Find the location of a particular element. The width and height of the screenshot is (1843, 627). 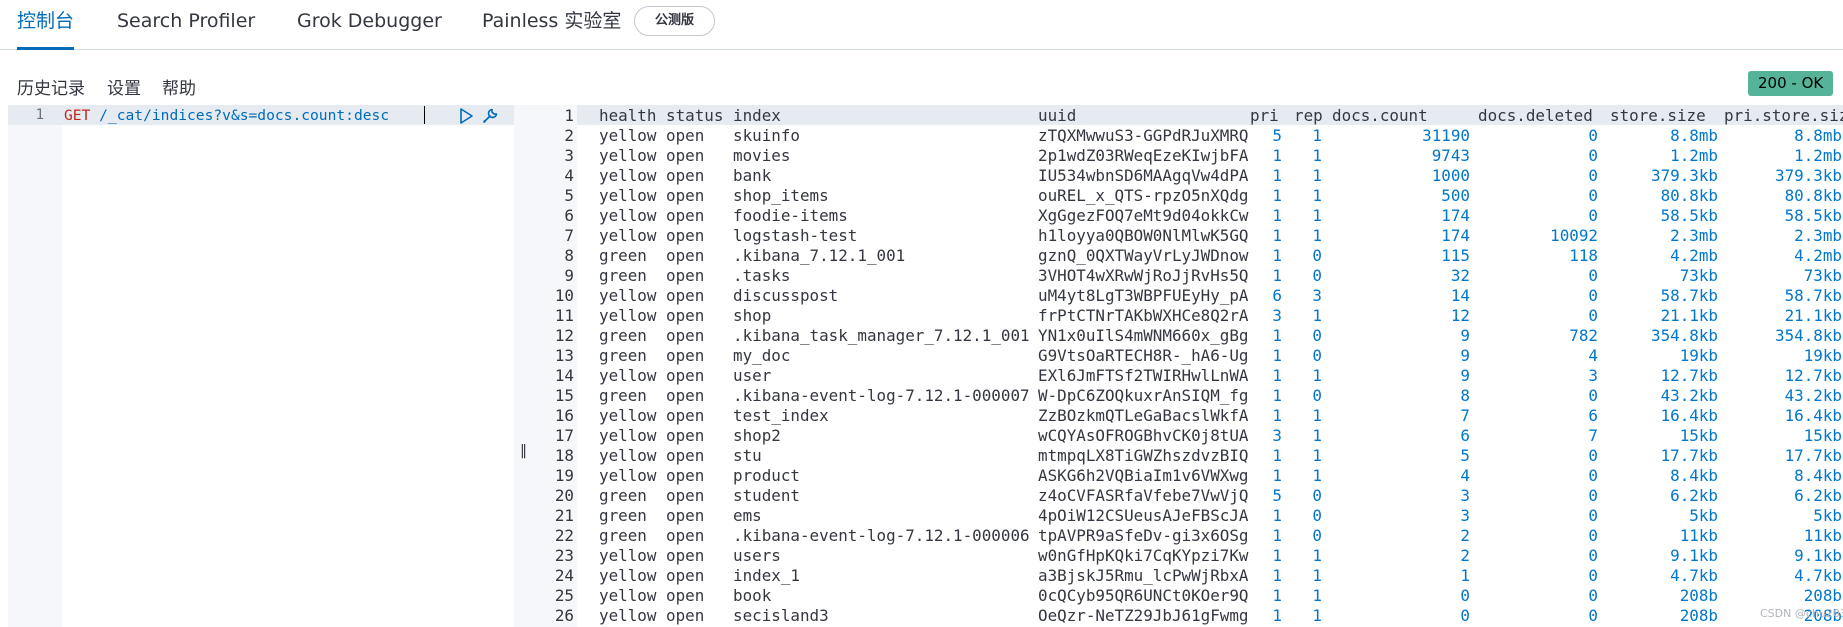

cell-docs-count: 3 is located at coordinates (1465, 495).